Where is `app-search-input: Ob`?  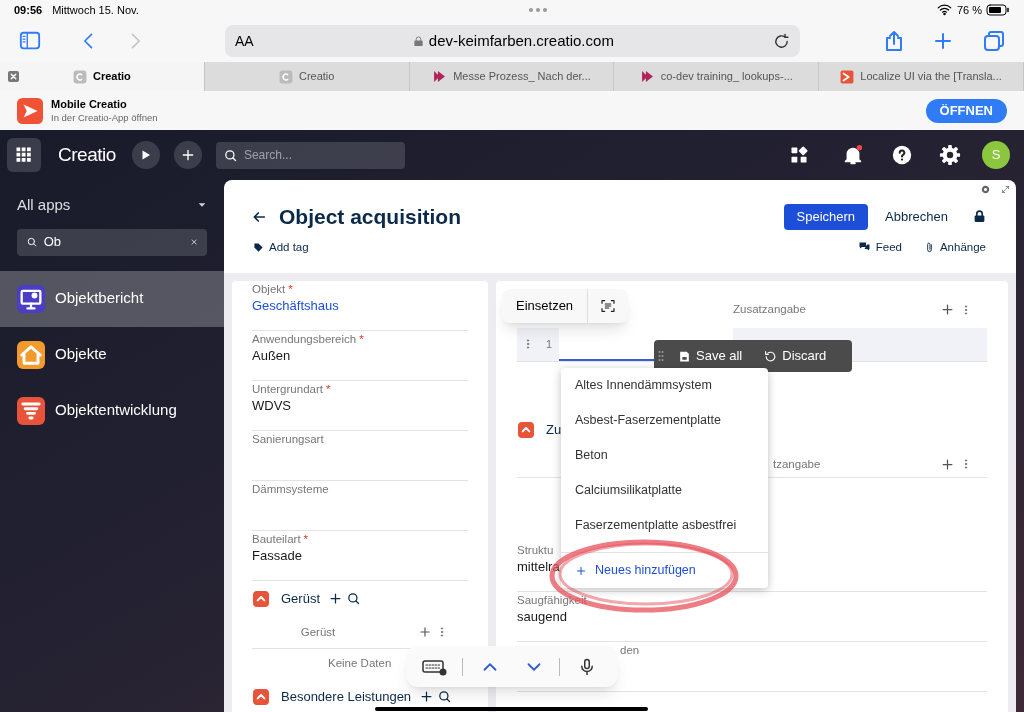
app-search-input: Ob is located at coordinates (113, 242).